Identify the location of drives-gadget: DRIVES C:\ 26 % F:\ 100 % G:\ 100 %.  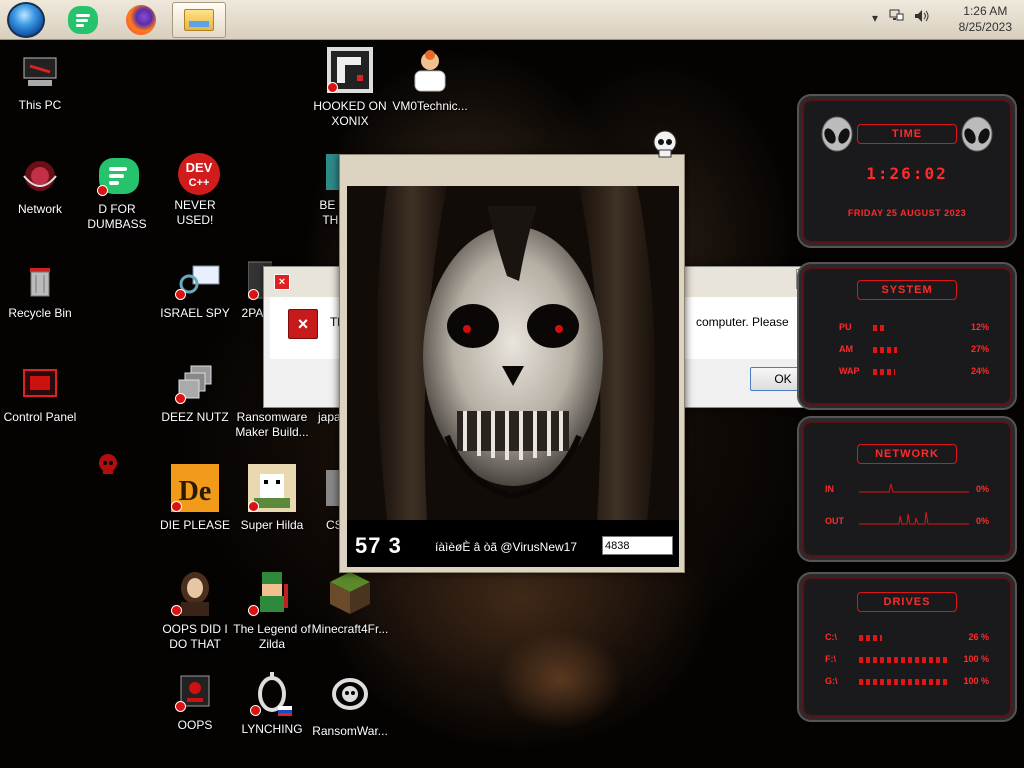
(907, 647).